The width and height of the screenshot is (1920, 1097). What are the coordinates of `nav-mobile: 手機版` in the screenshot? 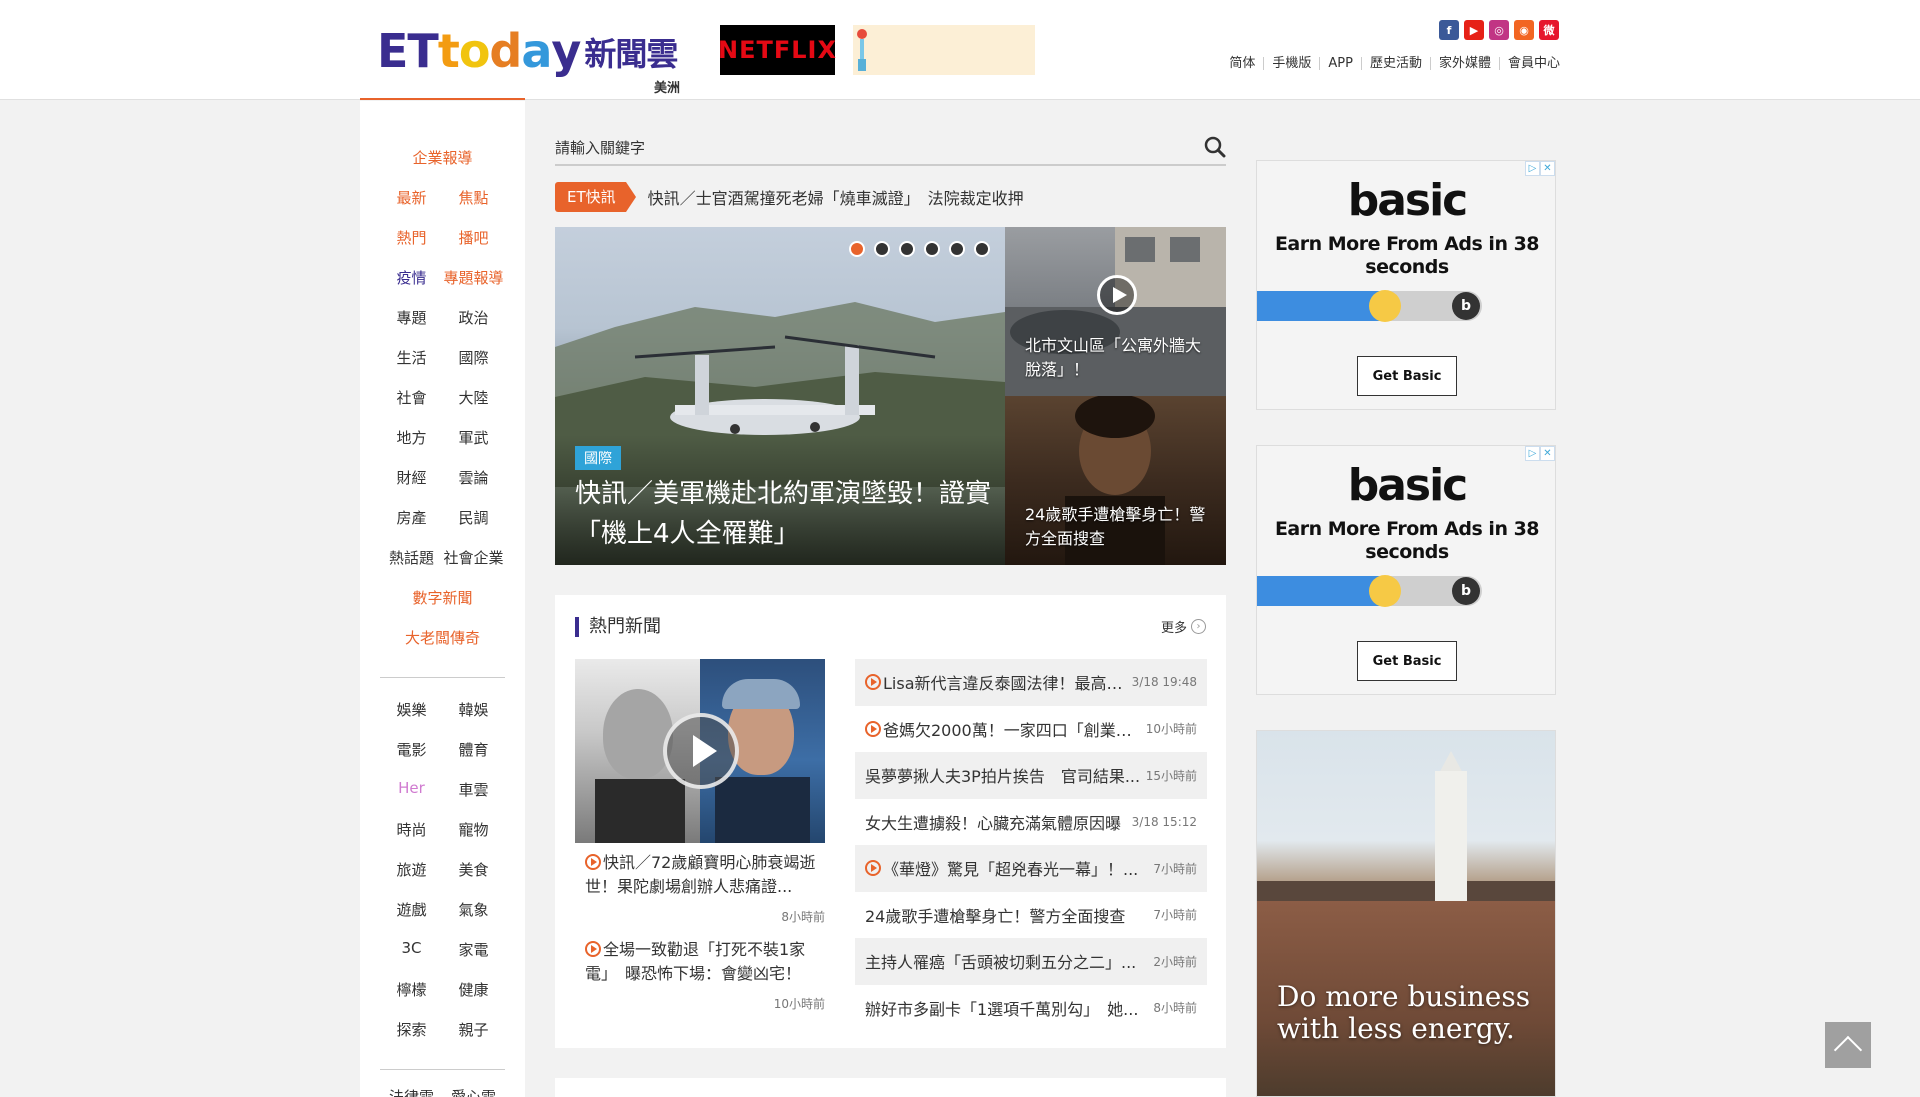 It's located at (1291, 63).